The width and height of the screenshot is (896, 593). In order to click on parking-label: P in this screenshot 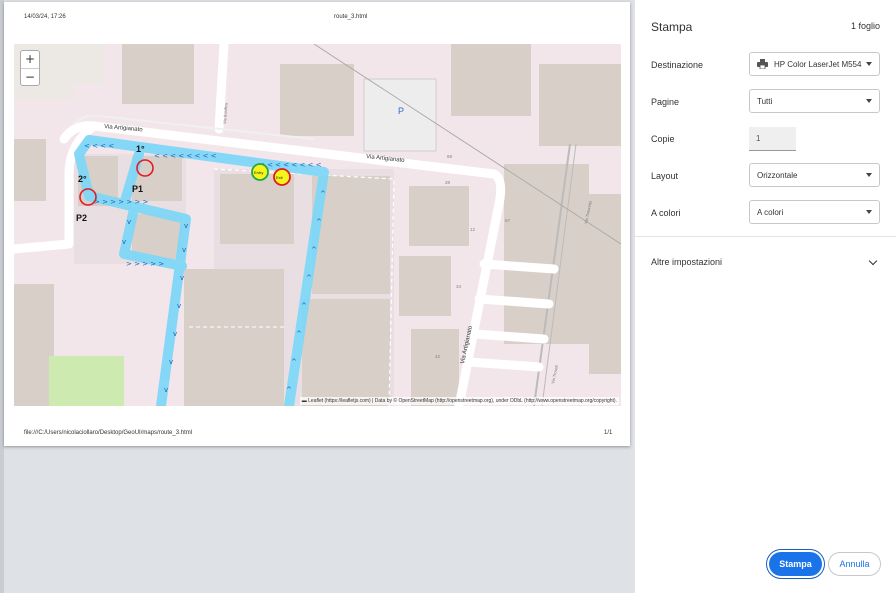, I will do `click(401, 111)`.